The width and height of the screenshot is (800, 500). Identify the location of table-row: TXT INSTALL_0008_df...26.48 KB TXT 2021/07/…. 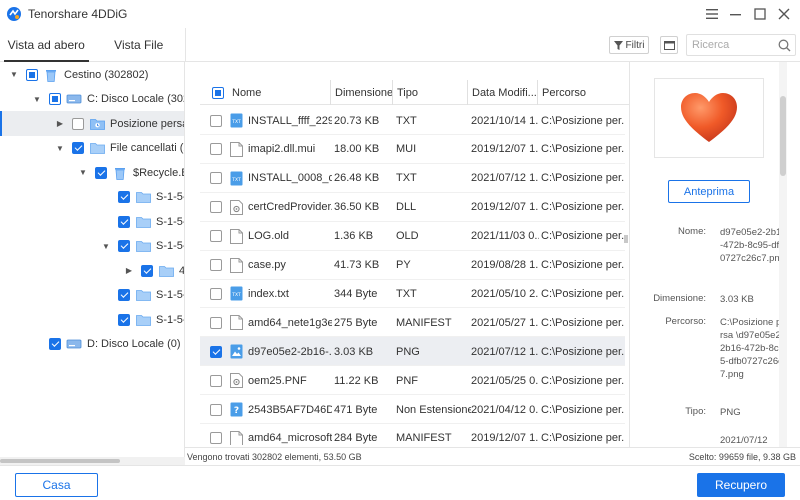
(412, 178).